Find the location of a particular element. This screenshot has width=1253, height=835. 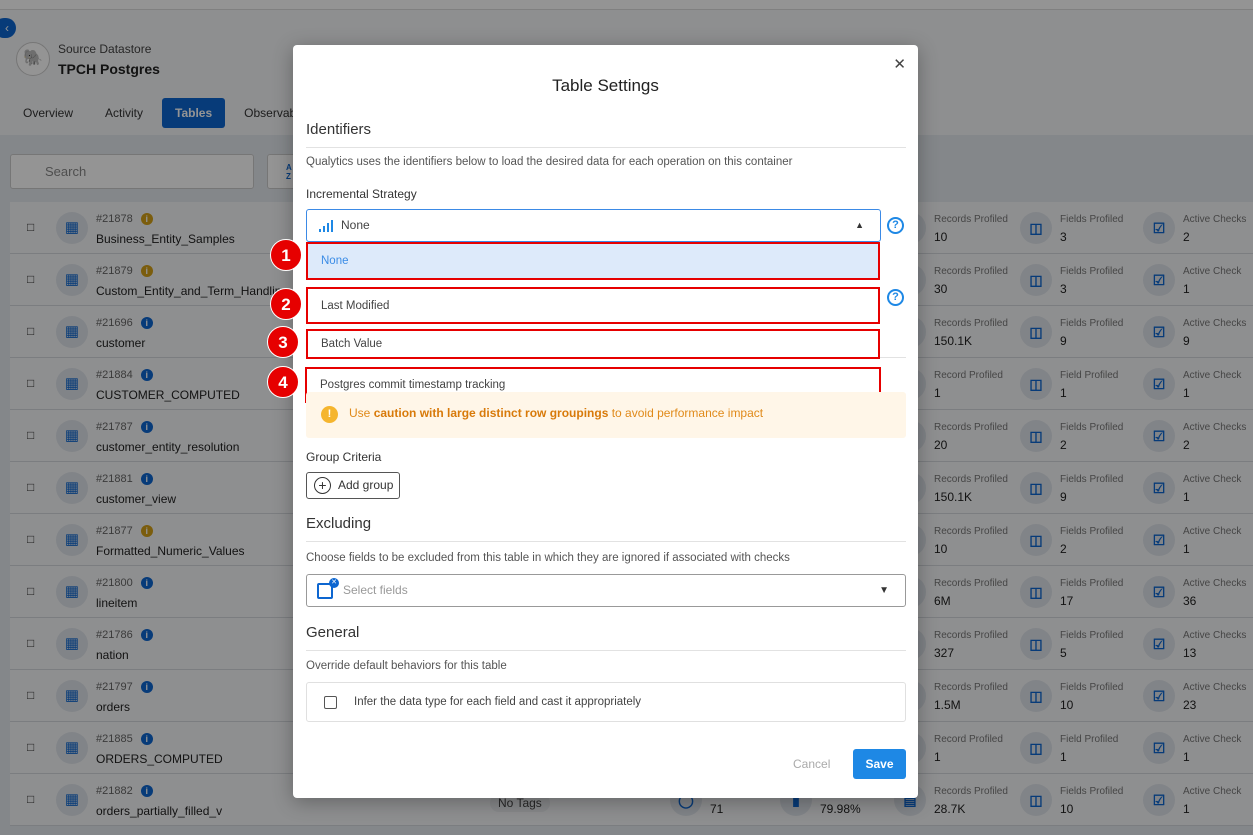

caret-up-icon: ▲ is located at coordinates (859, 225).